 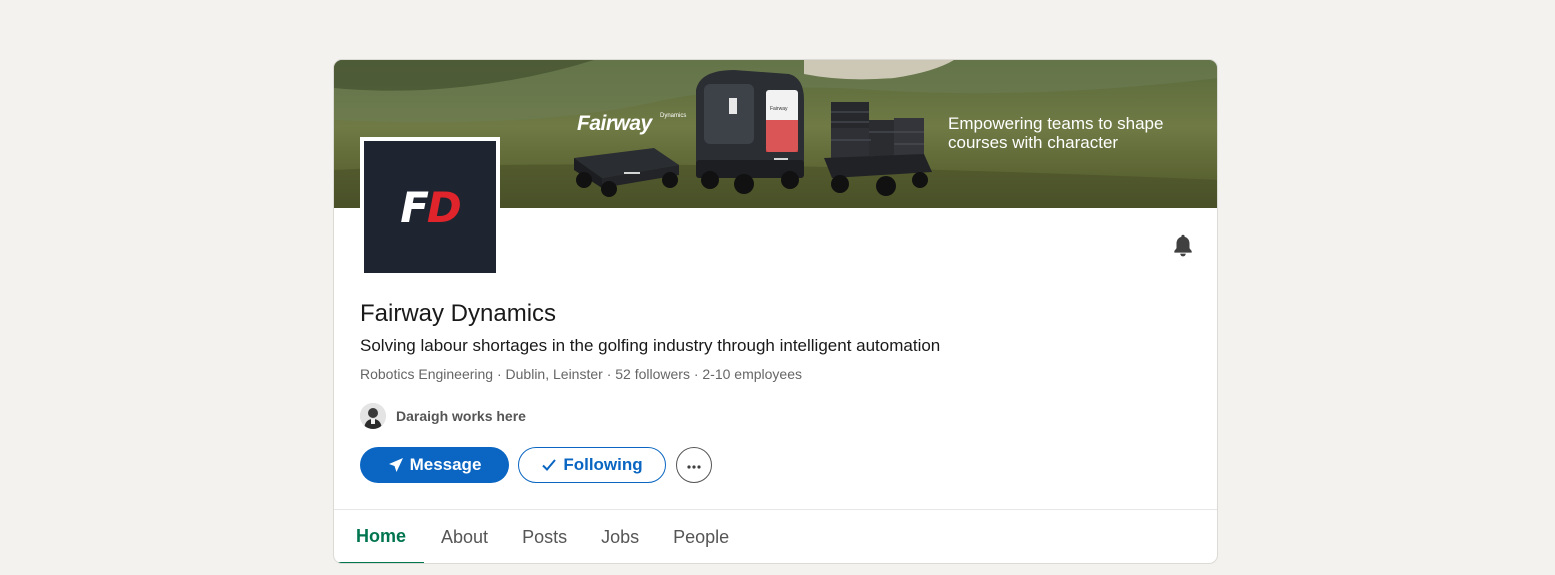 I want to click on page-tabs: Home About Posts Jobs People, so click(x=540, y=536).